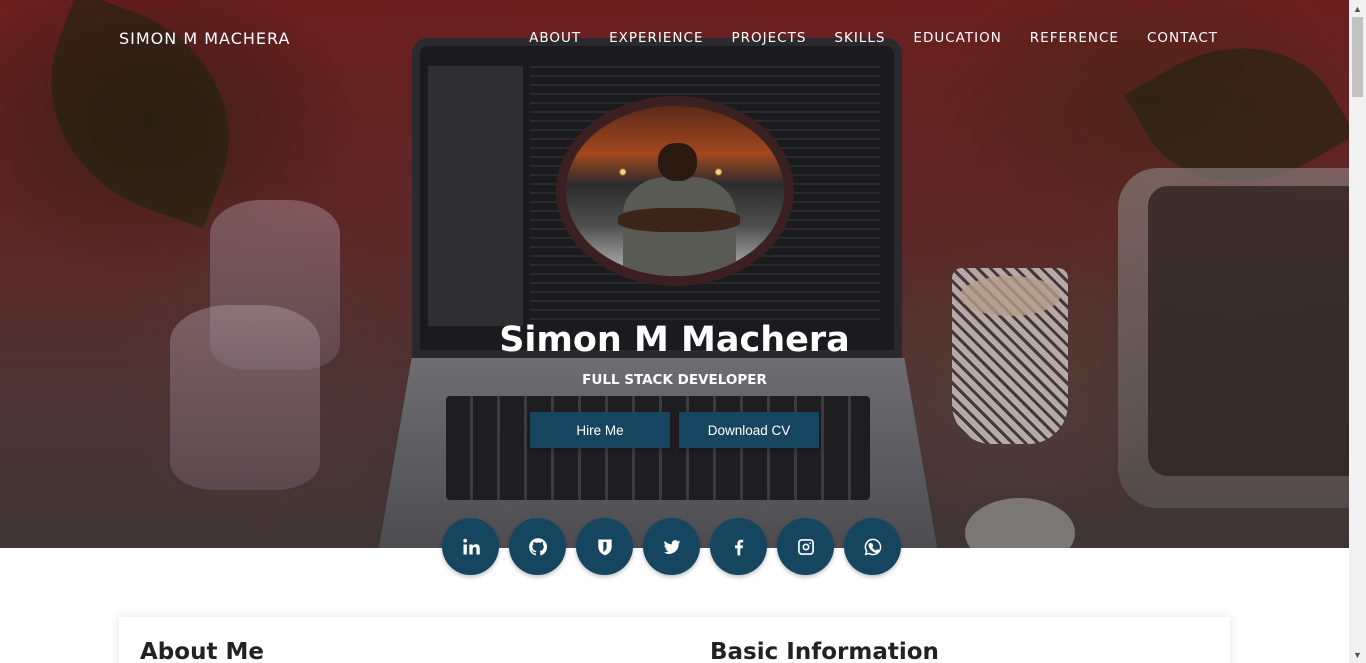 This screenshot has height=663, width=1366. I want to click on about-heading: About Me, so click(202, 651).